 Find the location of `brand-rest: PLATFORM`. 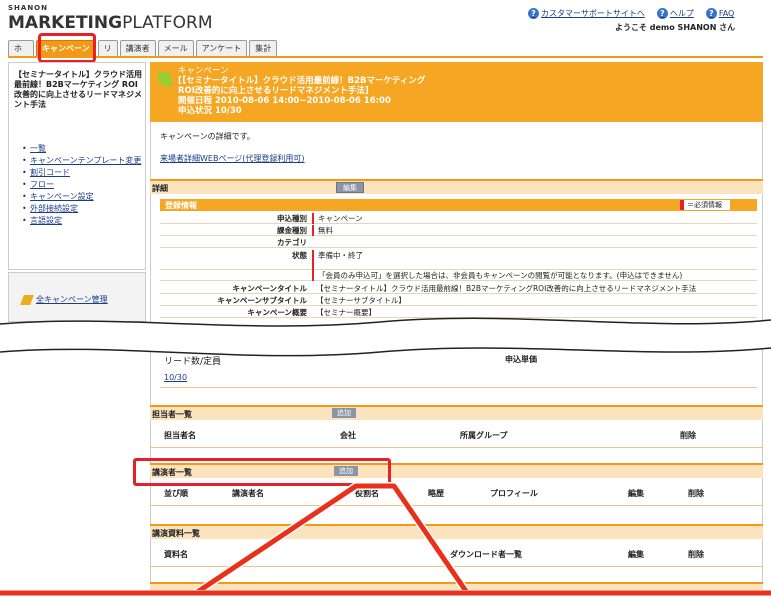

brand-rest: PLATFORM is located at coordinates (167, 23).